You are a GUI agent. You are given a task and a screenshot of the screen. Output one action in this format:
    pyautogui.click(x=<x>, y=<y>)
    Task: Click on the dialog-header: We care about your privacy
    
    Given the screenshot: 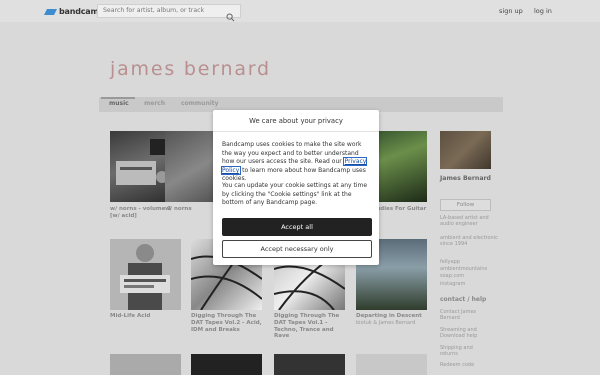 What is the action you would take?
    pyautogui.click(x=296, y=121)
    